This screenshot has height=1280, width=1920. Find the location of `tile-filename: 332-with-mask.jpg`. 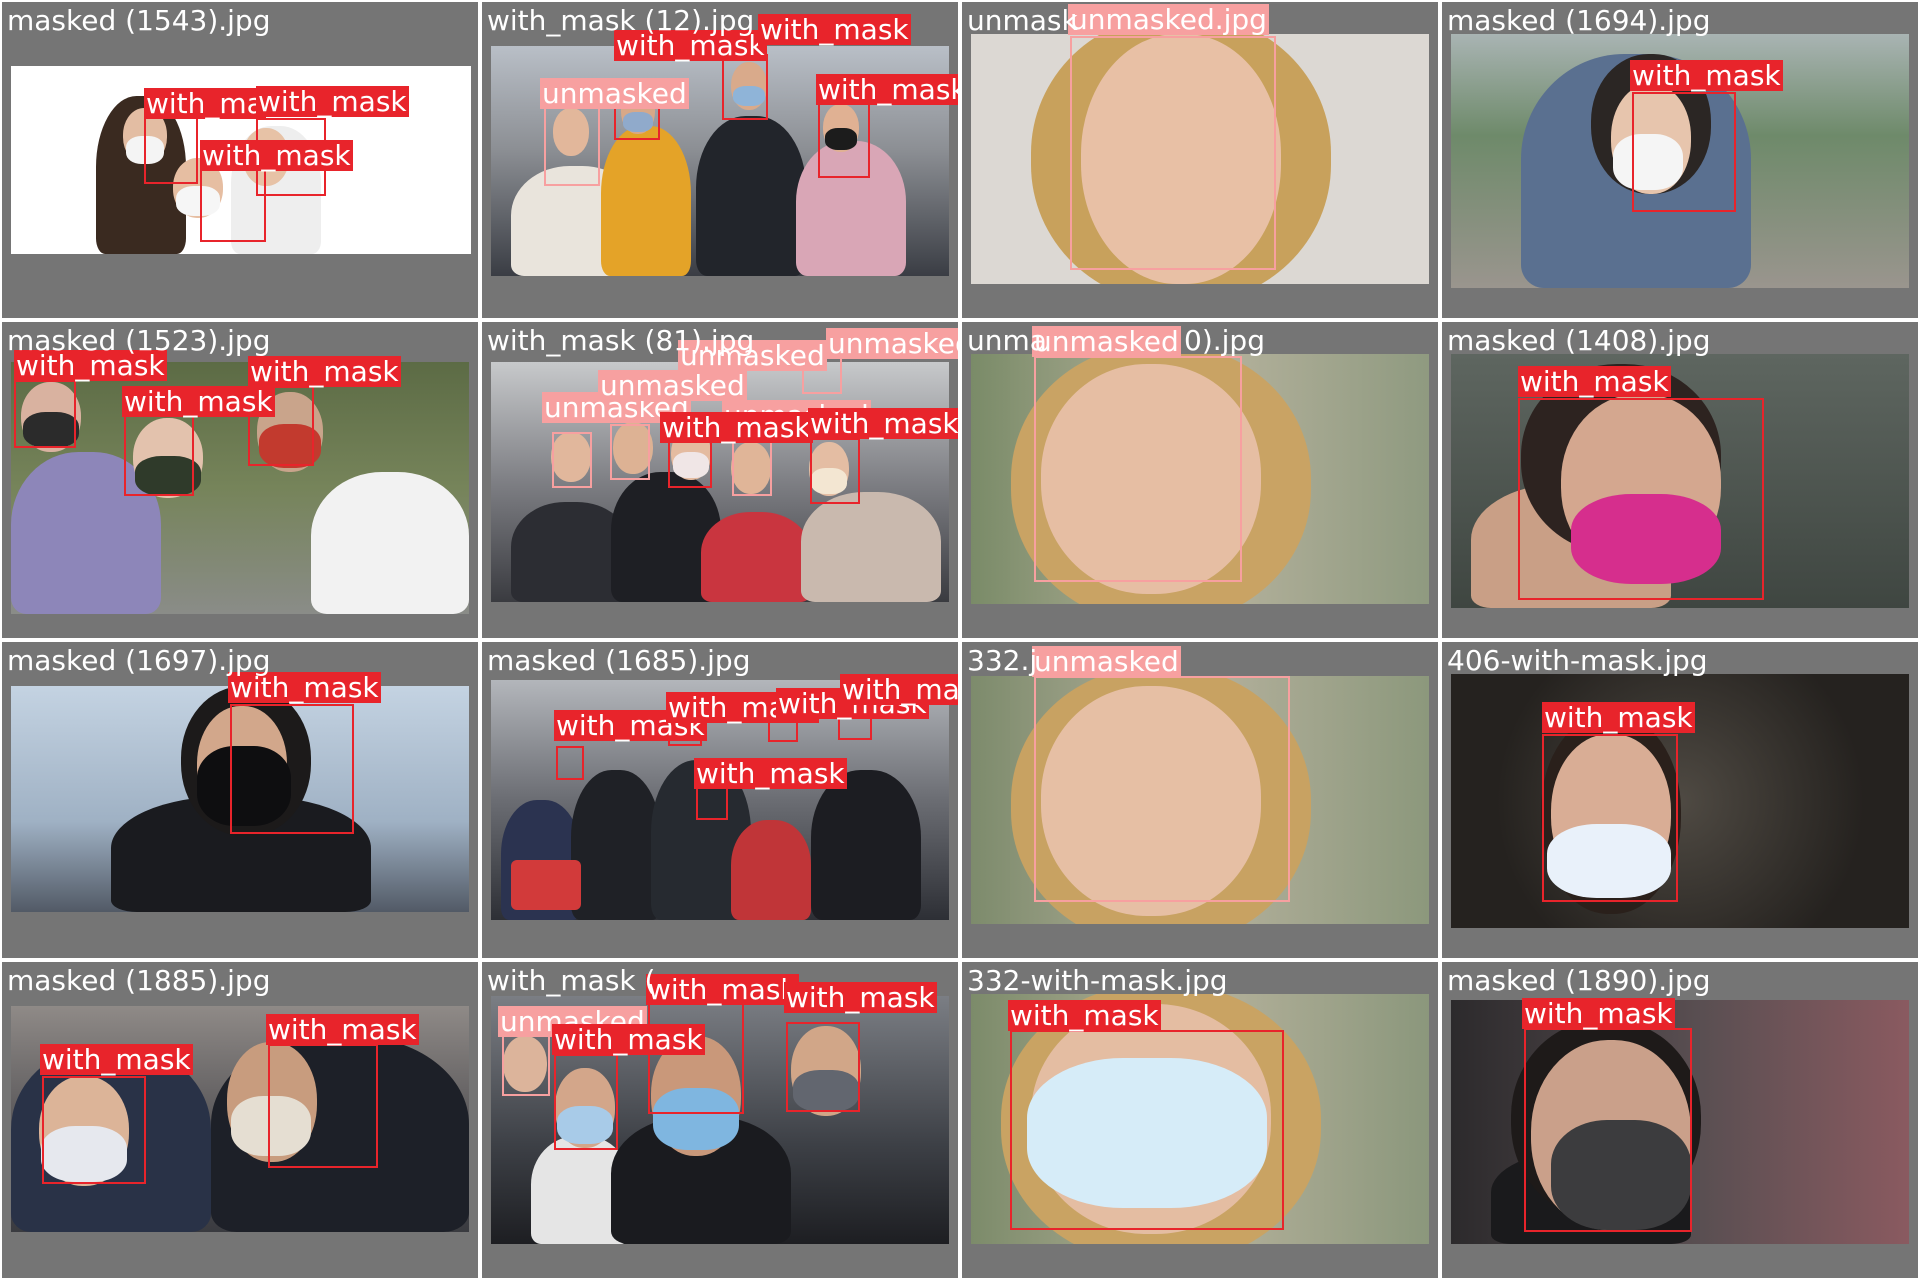

tile-filename: 332-with-mask.jpg is located at coordinates (1097, 980).